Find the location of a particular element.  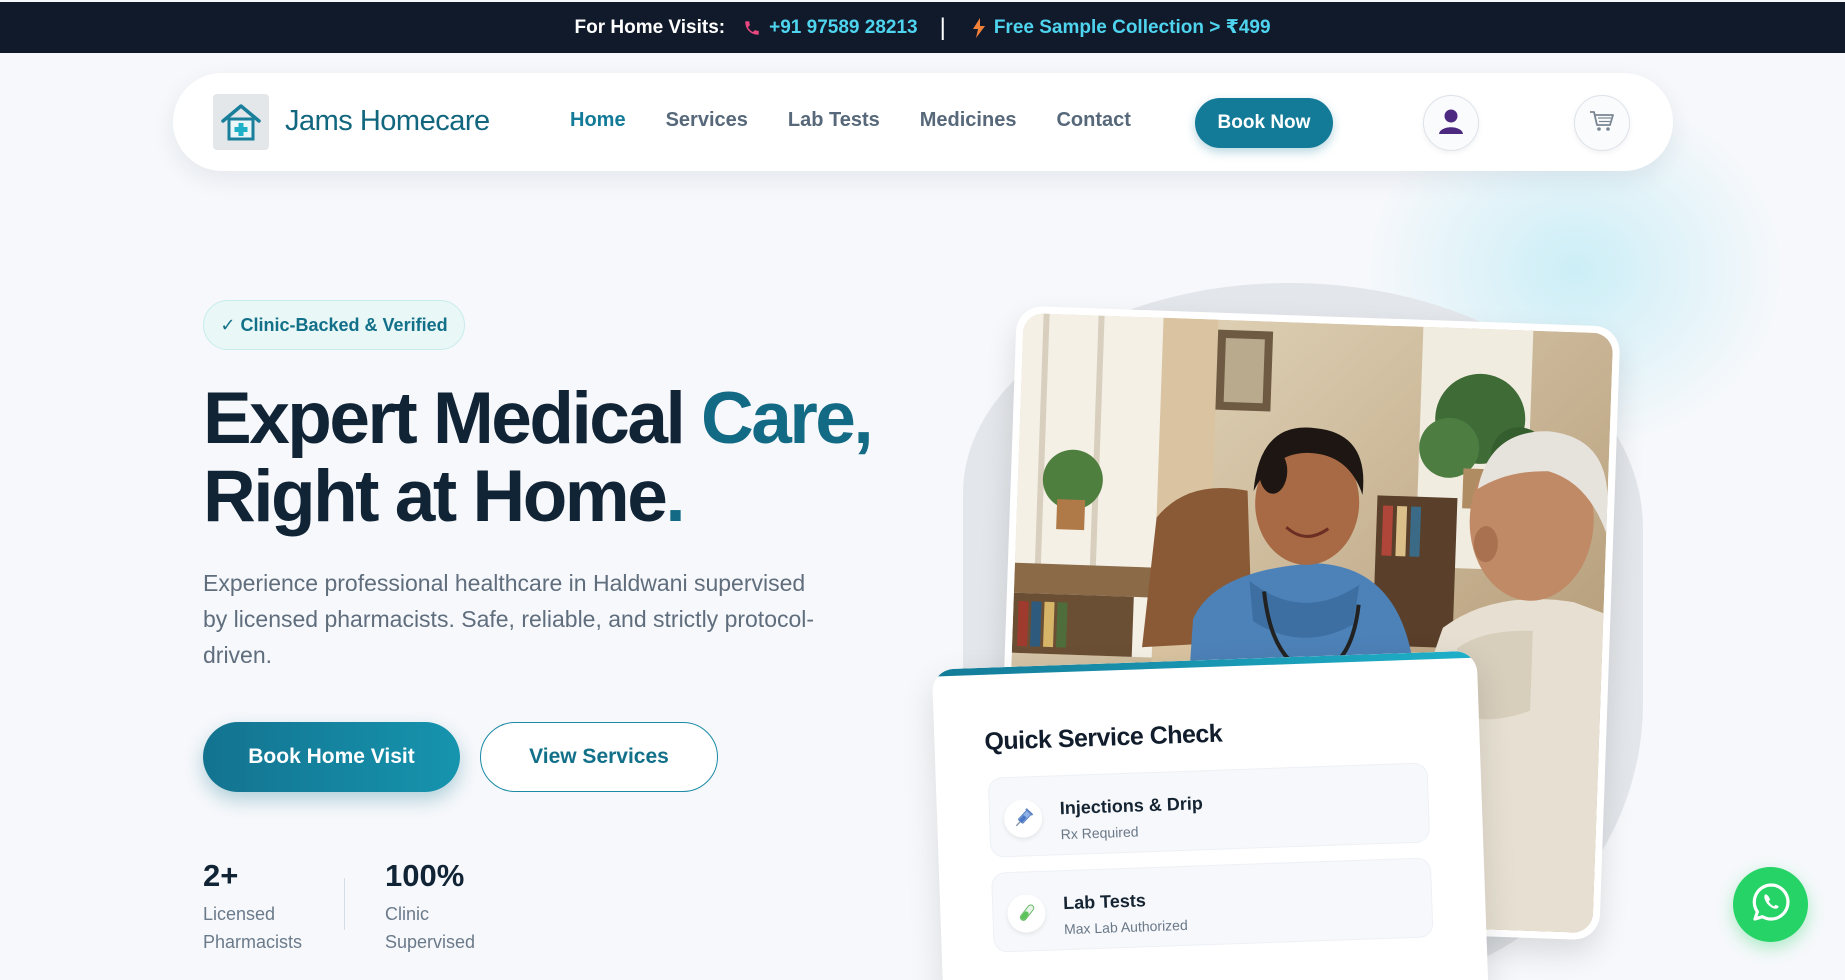

stat-pharmacists: 2+ Licensed Pharmacists is located at coordinates (252, 907).